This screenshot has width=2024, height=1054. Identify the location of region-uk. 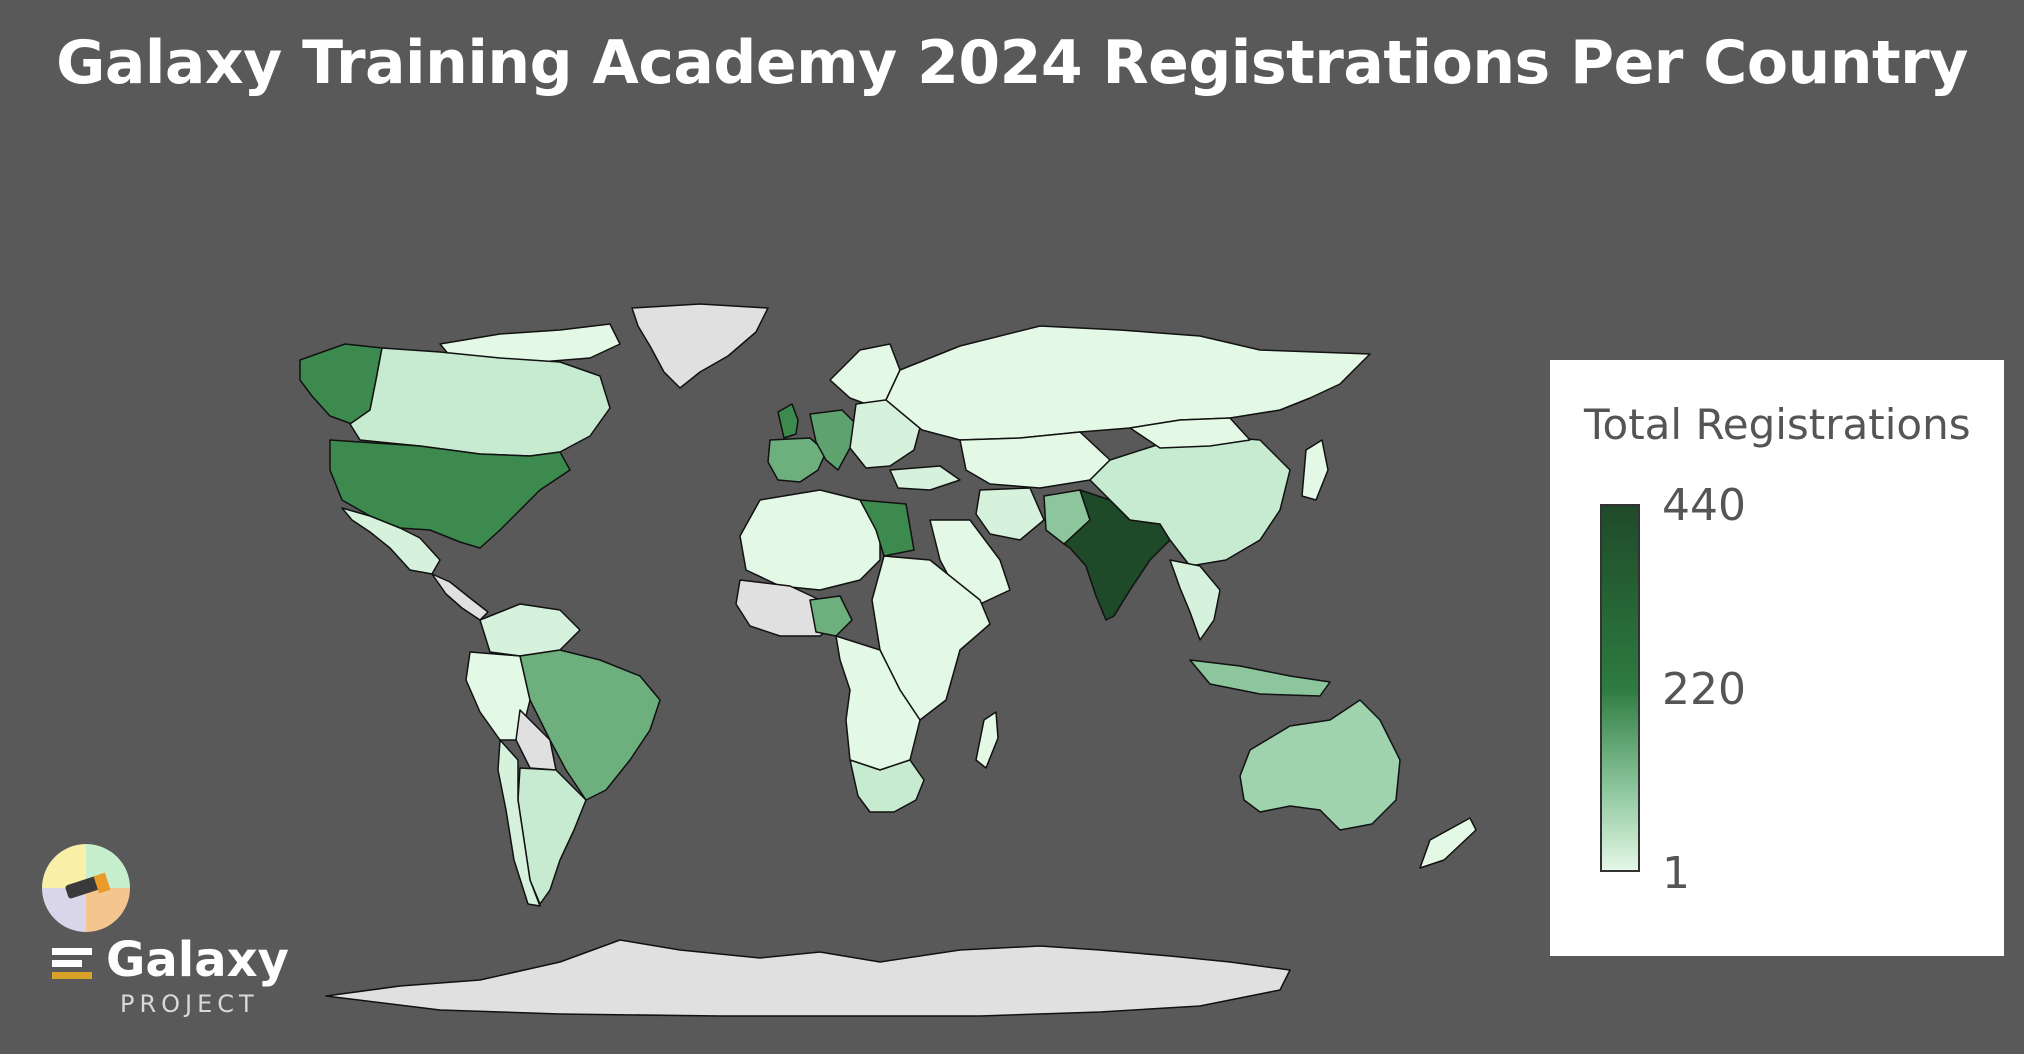
(788, 421).